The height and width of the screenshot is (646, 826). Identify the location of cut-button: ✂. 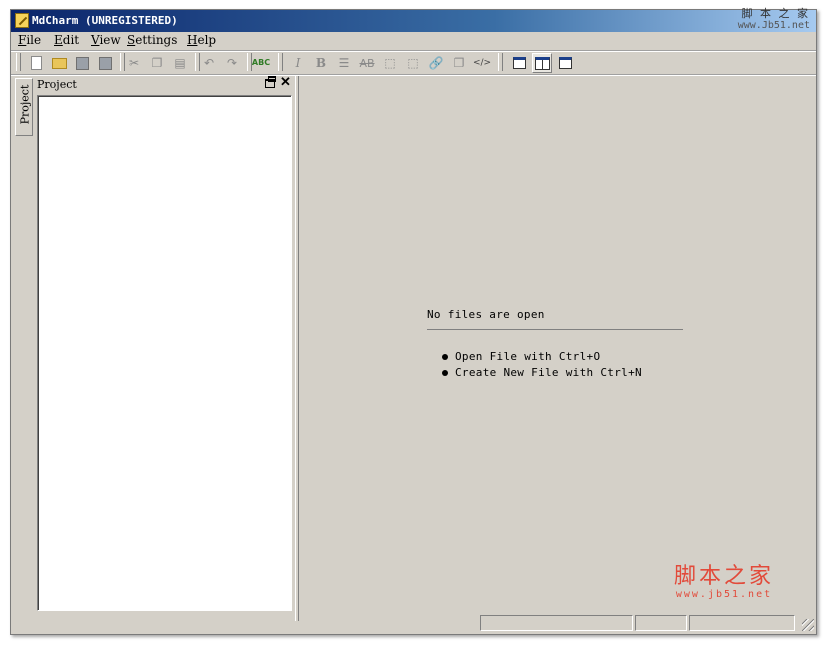
(134, 63).